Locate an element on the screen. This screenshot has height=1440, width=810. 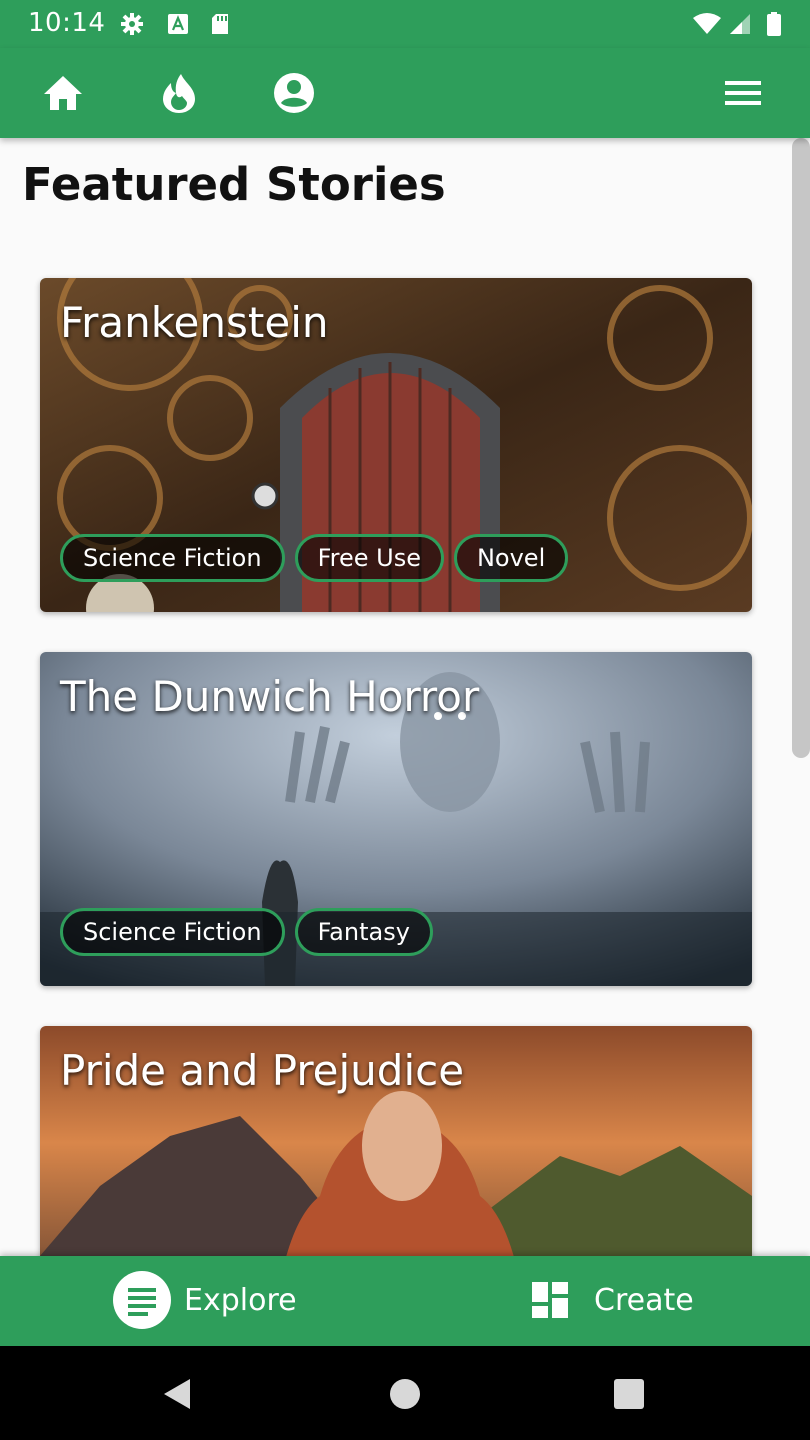
story-card: Pride and Prejudice is located at coordinates (396, 1141).